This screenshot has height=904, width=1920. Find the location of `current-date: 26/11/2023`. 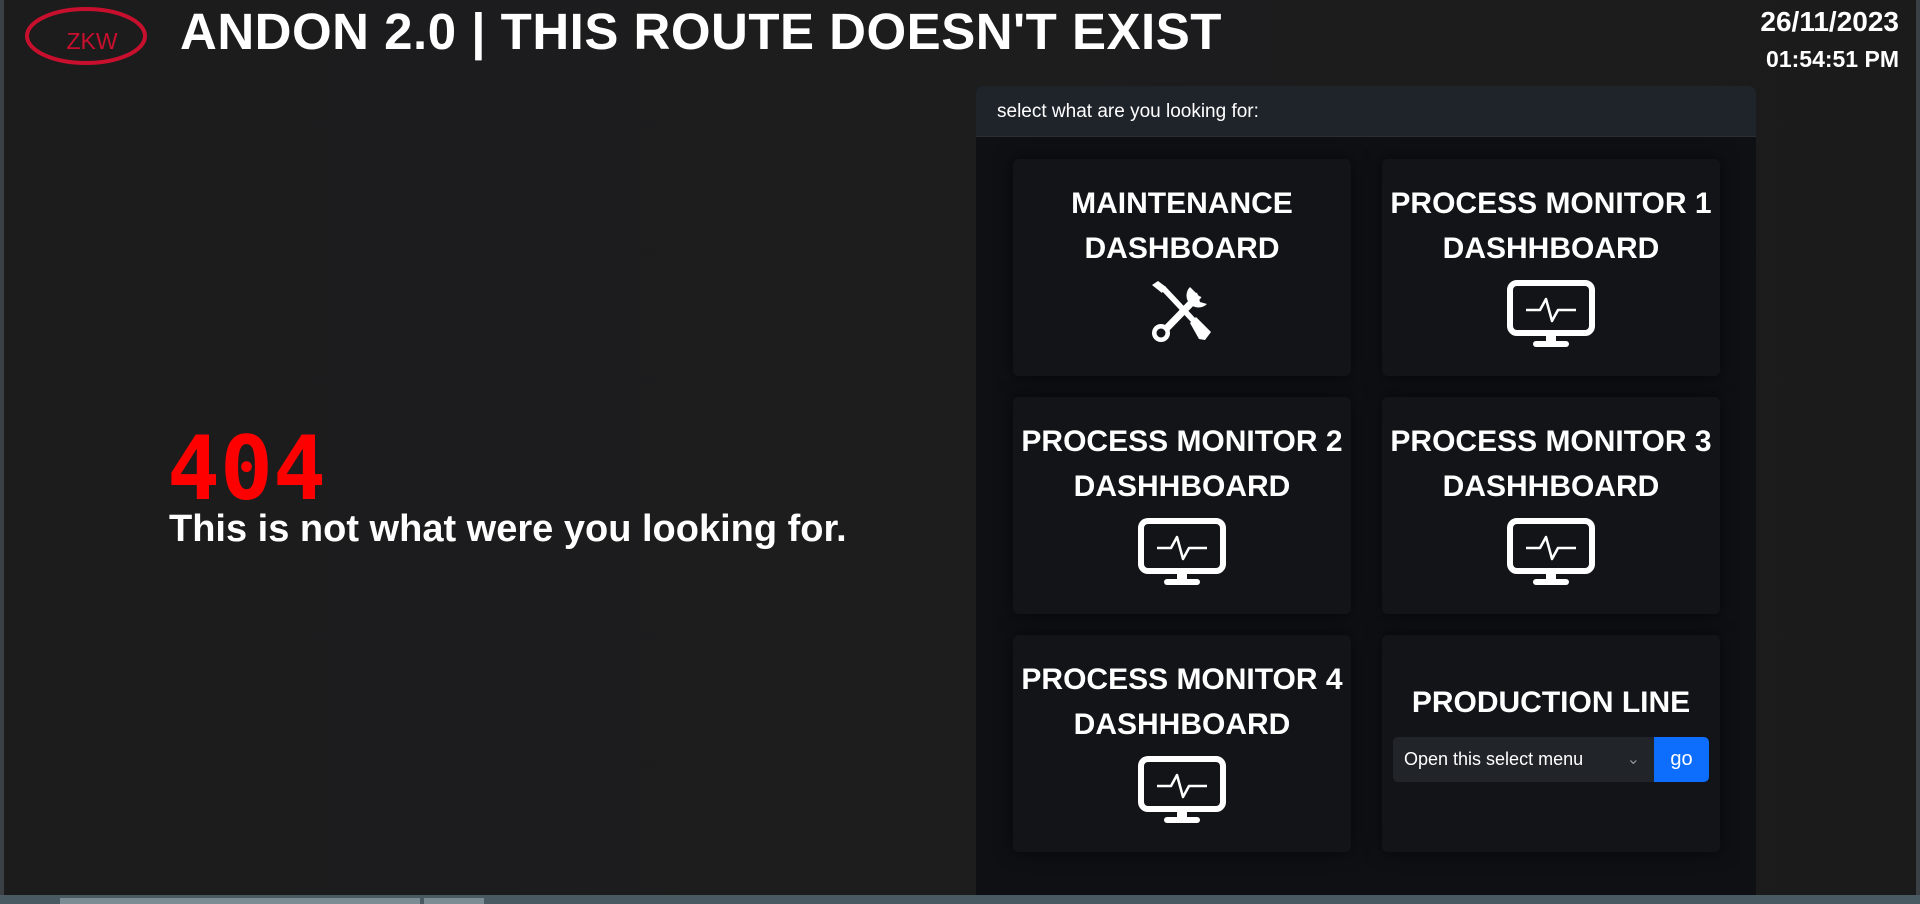

current-date: 26/11/2023 is located at coordinates (1829, 21).